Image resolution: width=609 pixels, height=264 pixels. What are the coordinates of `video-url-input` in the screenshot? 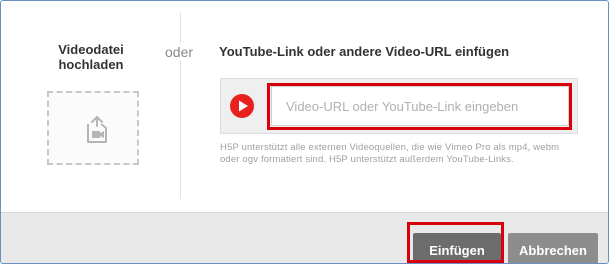 It's located at (420, 106).